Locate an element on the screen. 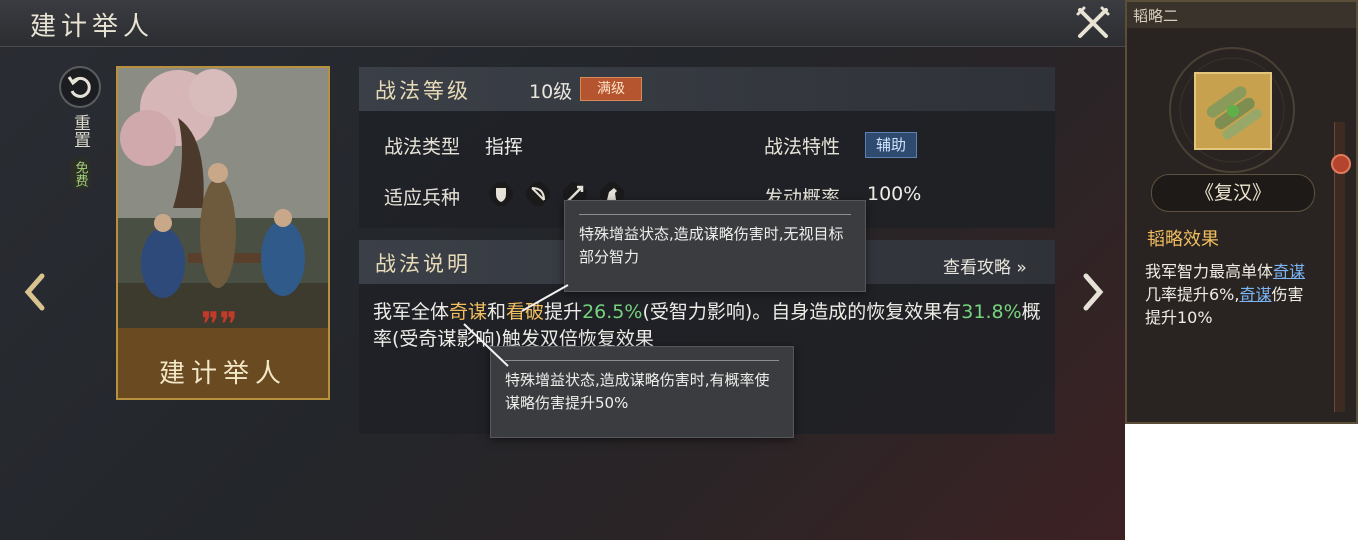  effect-title: 韬略效果 is located at coordinates (1183, 239).